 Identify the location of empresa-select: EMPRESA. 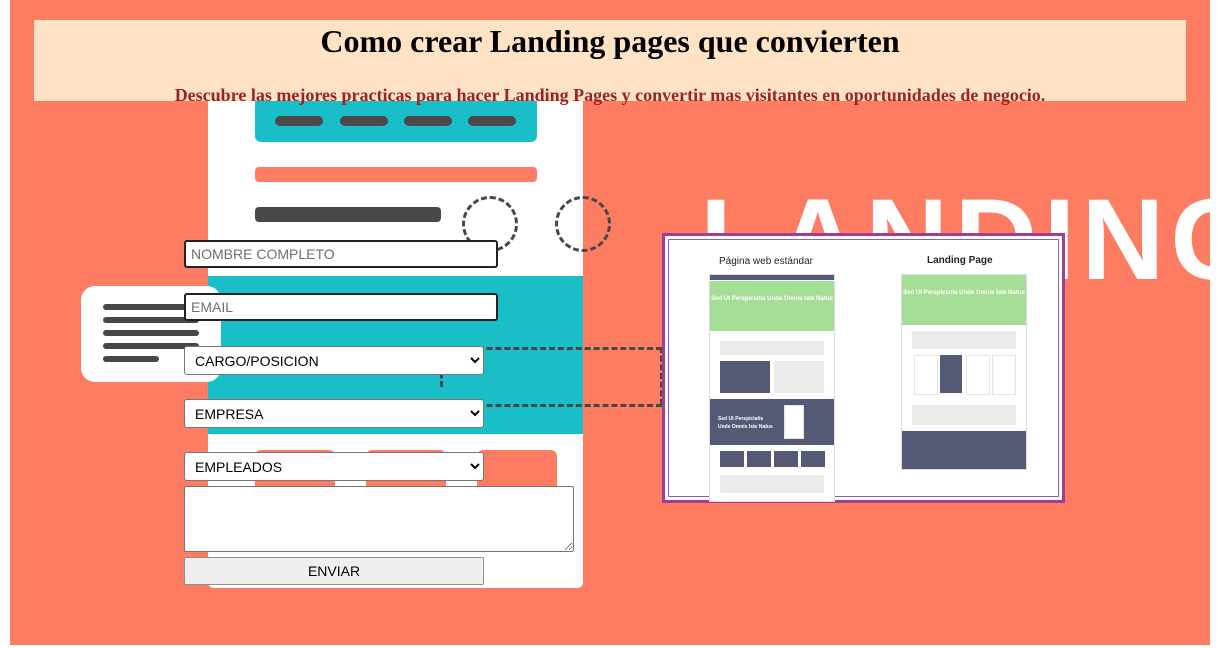
(334, 413).